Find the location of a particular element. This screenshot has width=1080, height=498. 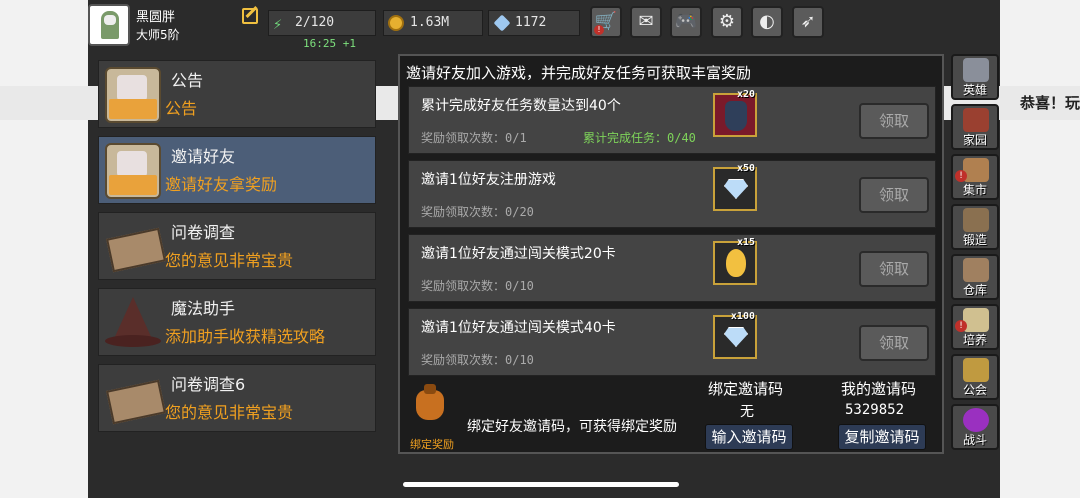

gold-stat: 1.63M is located at coordinates (433, 23).